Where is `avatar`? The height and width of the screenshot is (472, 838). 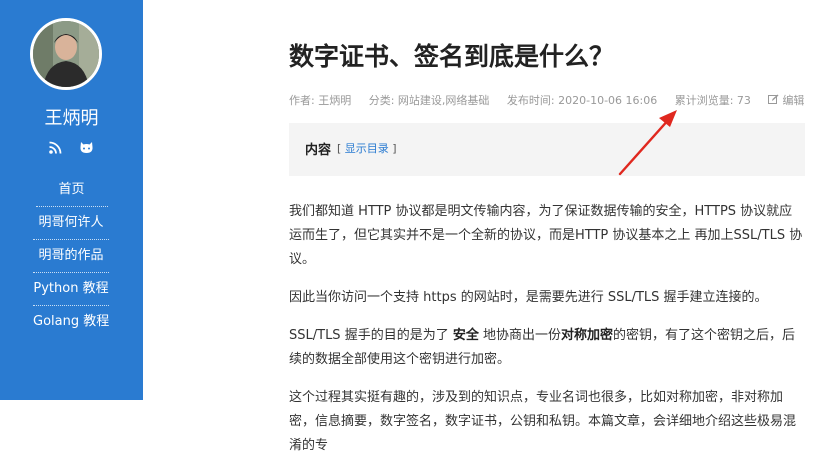
avatar is located at coordinates (66, 54).